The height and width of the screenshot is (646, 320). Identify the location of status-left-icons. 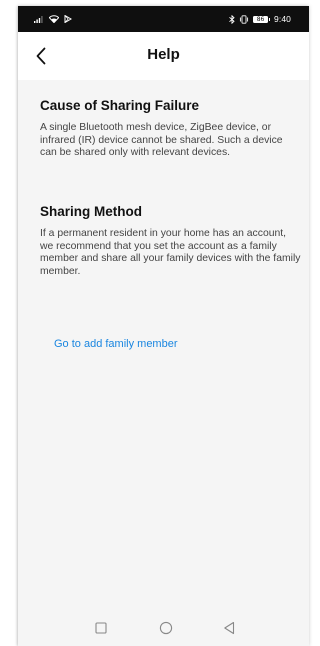
(53, 19).